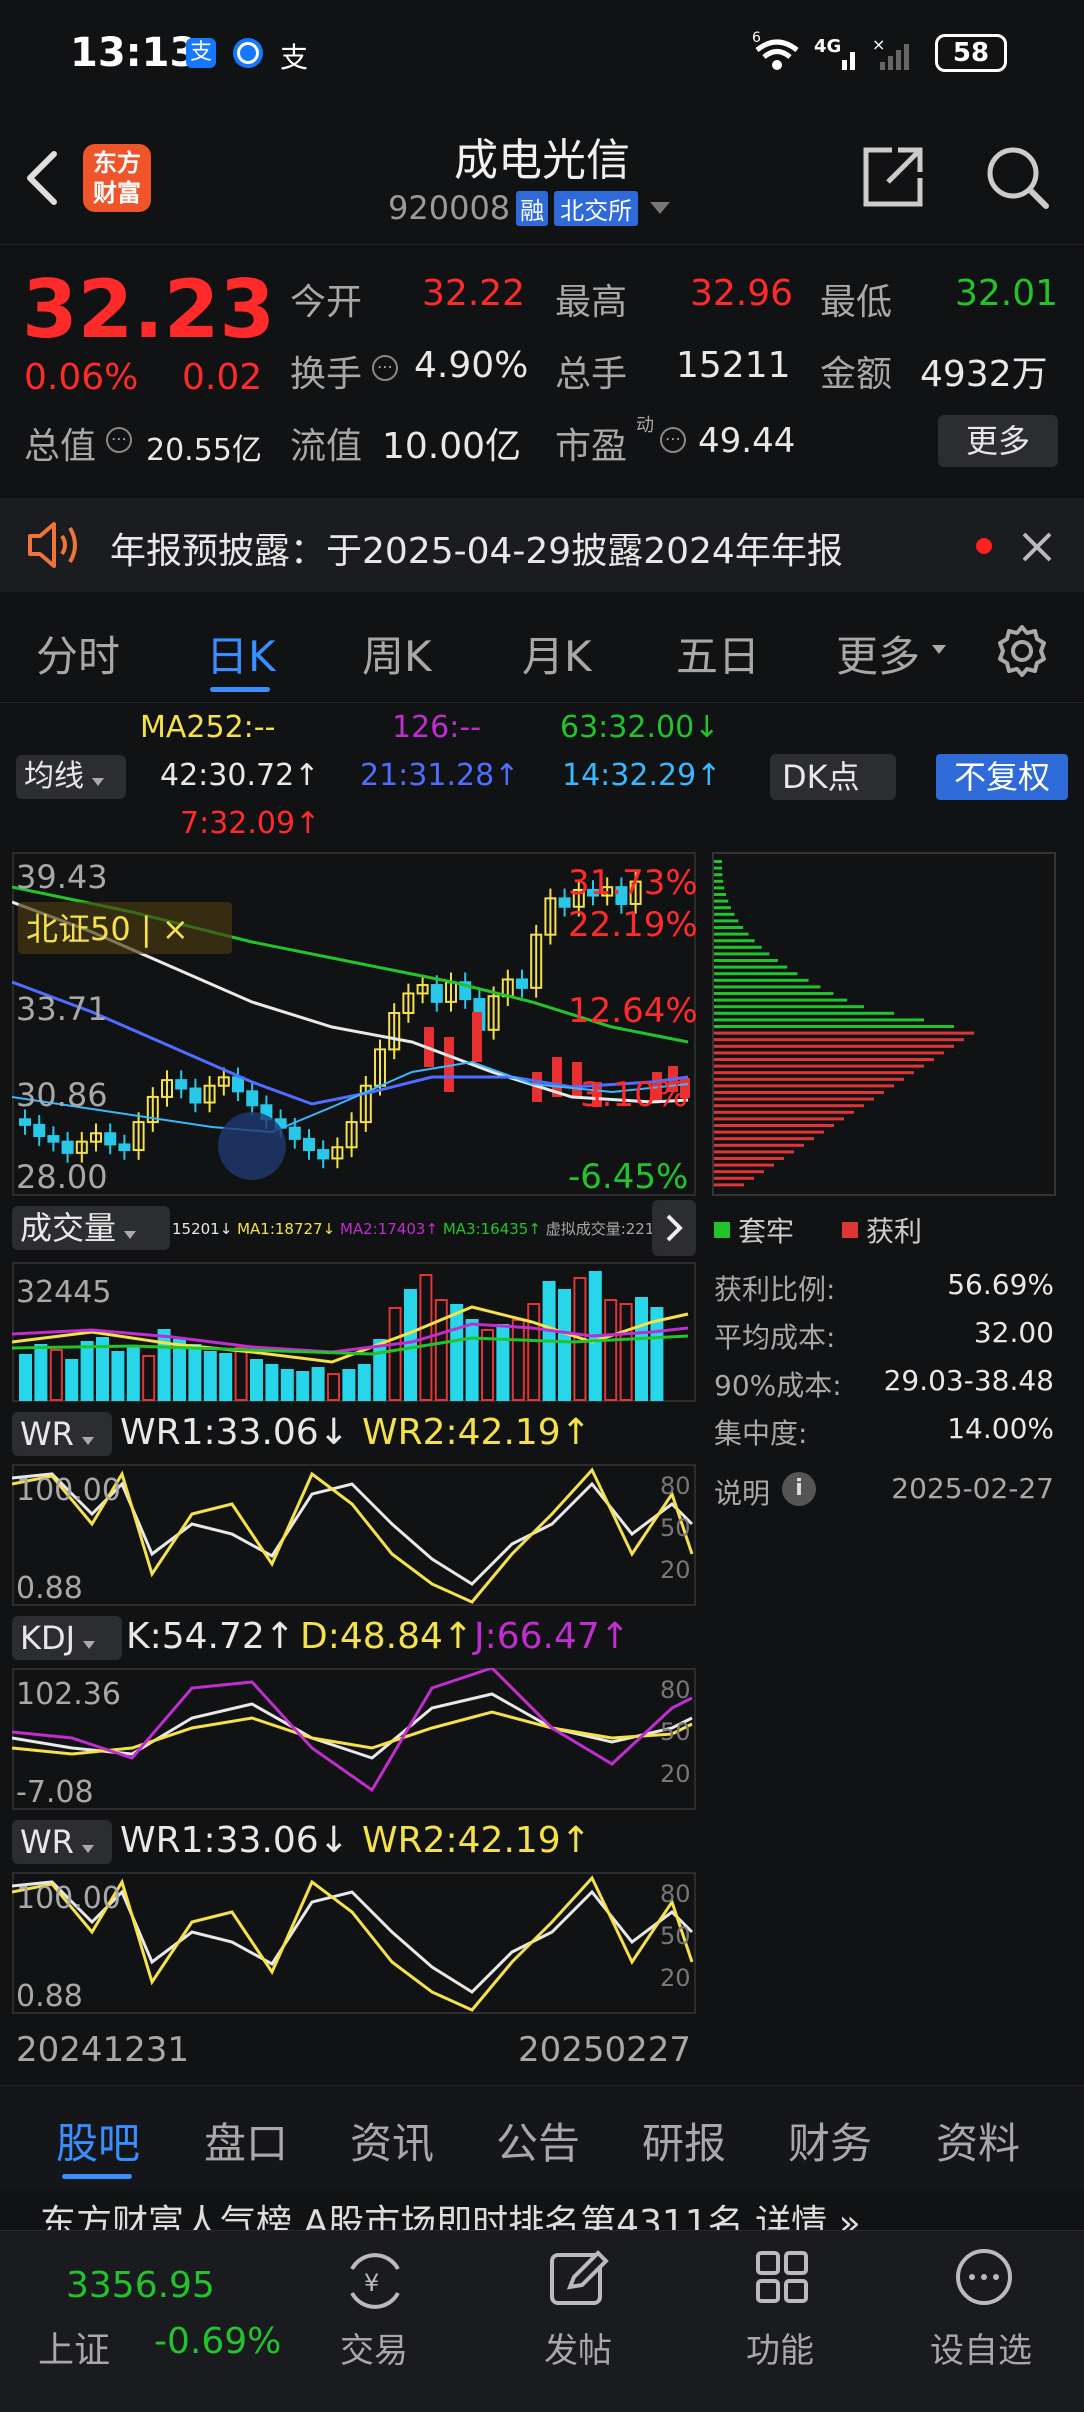 Image resolution: width=1084 pixels, height=2412 pixels. What do you see at coordinates (782, 2277) in the screenshot?
I see `function-grid-icon` at bounding box center [782, 2277].